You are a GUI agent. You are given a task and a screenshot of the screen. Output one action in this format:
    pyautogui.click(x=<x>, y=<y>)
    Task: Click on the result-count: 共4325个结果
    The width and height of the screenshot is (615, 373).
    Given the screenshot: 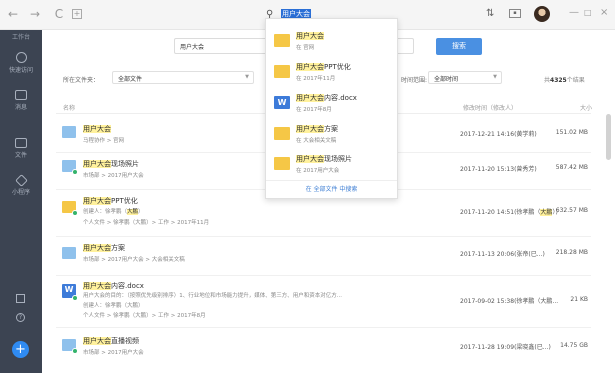 What is the action you would take?
    pyautogui.click(x=564, y=80)
    